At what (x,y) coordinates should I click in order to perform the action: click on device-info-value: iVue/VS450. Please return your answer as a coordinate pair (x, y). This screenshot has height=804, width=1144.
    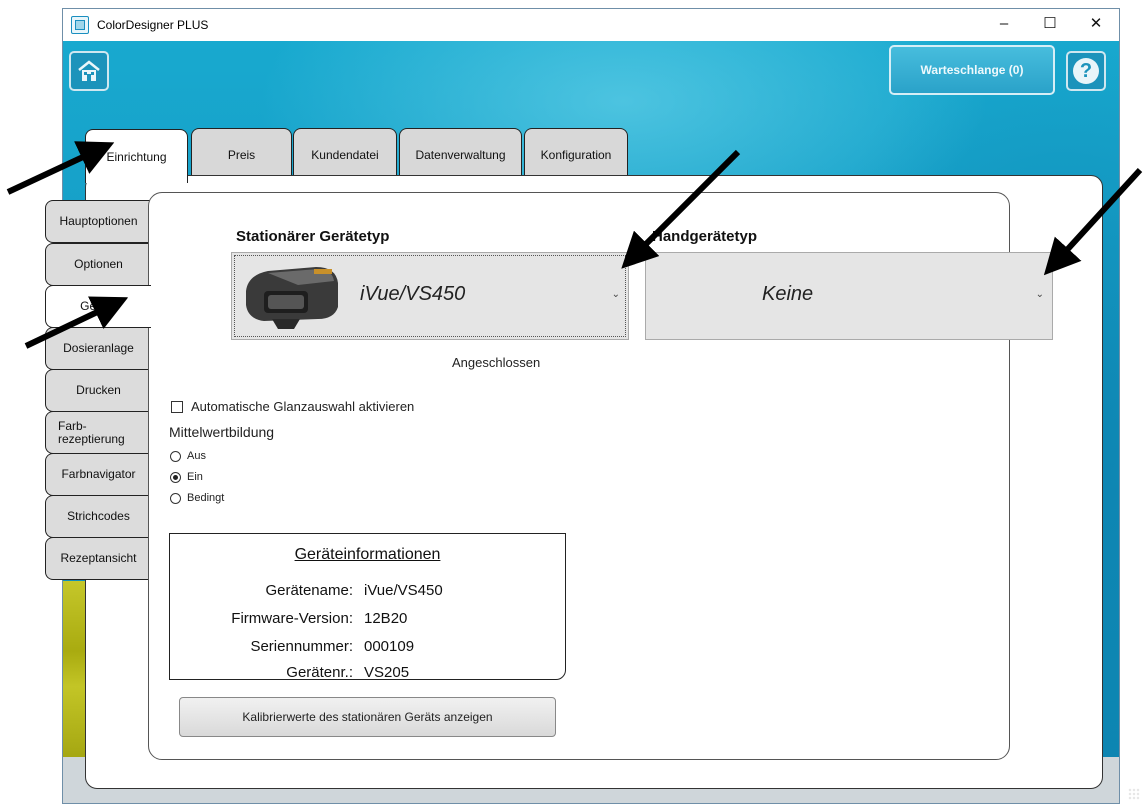
    Looking at the image, I should click on (403, 590).